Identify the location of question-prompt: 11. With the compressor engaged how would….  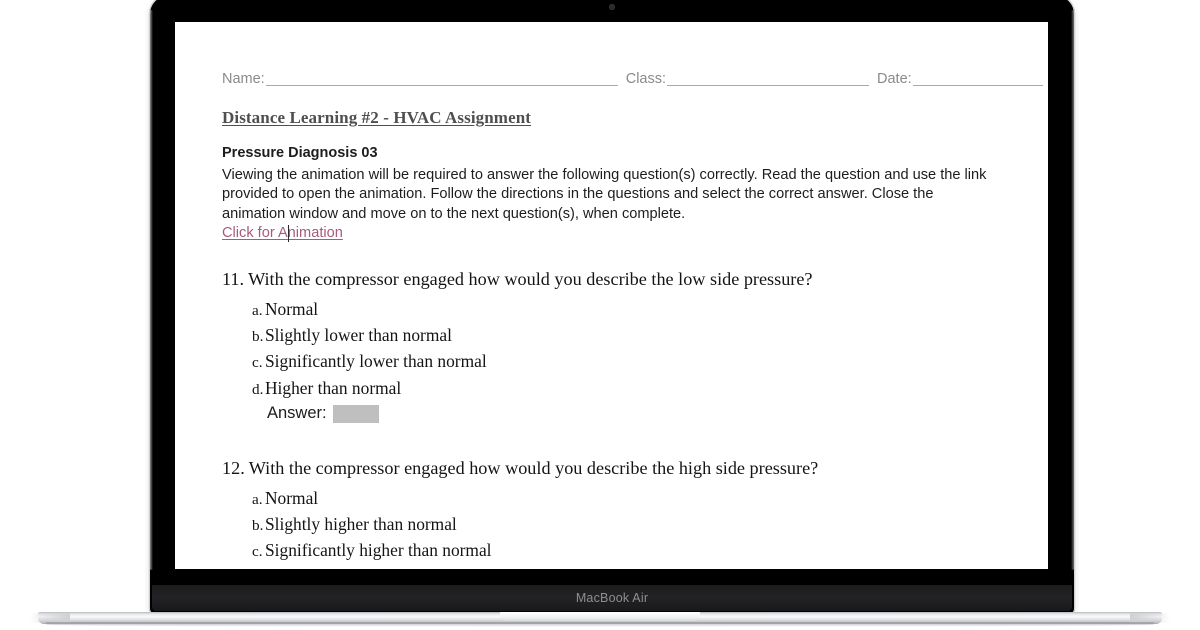
(635, 279).